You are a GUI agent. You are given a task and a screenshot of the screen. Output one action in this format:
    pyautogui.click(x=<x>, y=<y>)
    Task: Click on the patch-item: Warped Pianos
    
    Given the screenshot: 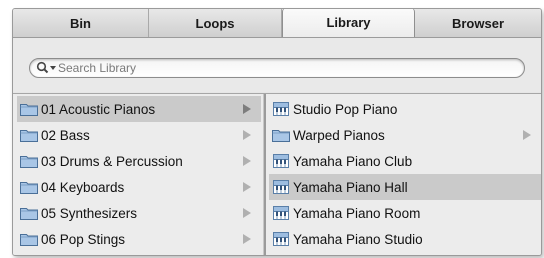 What is the action you would take?
    pyautogui.click(x=405, y=135)
    